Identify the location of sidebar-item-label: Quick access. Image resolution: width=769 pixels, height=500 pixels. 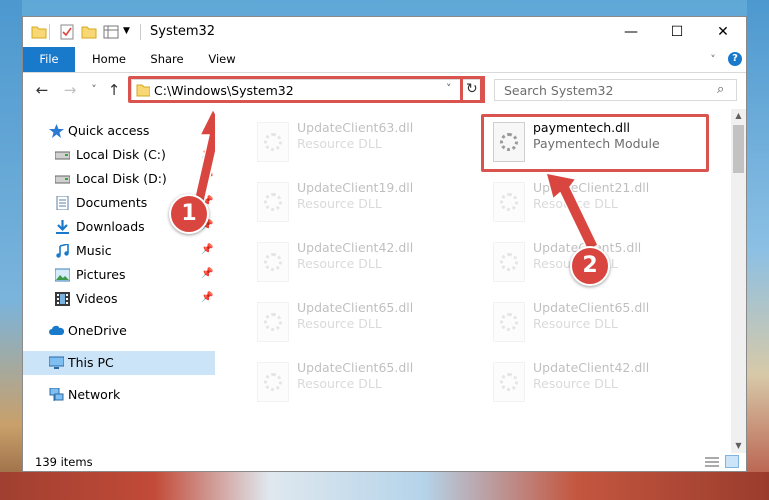
(109, 130).